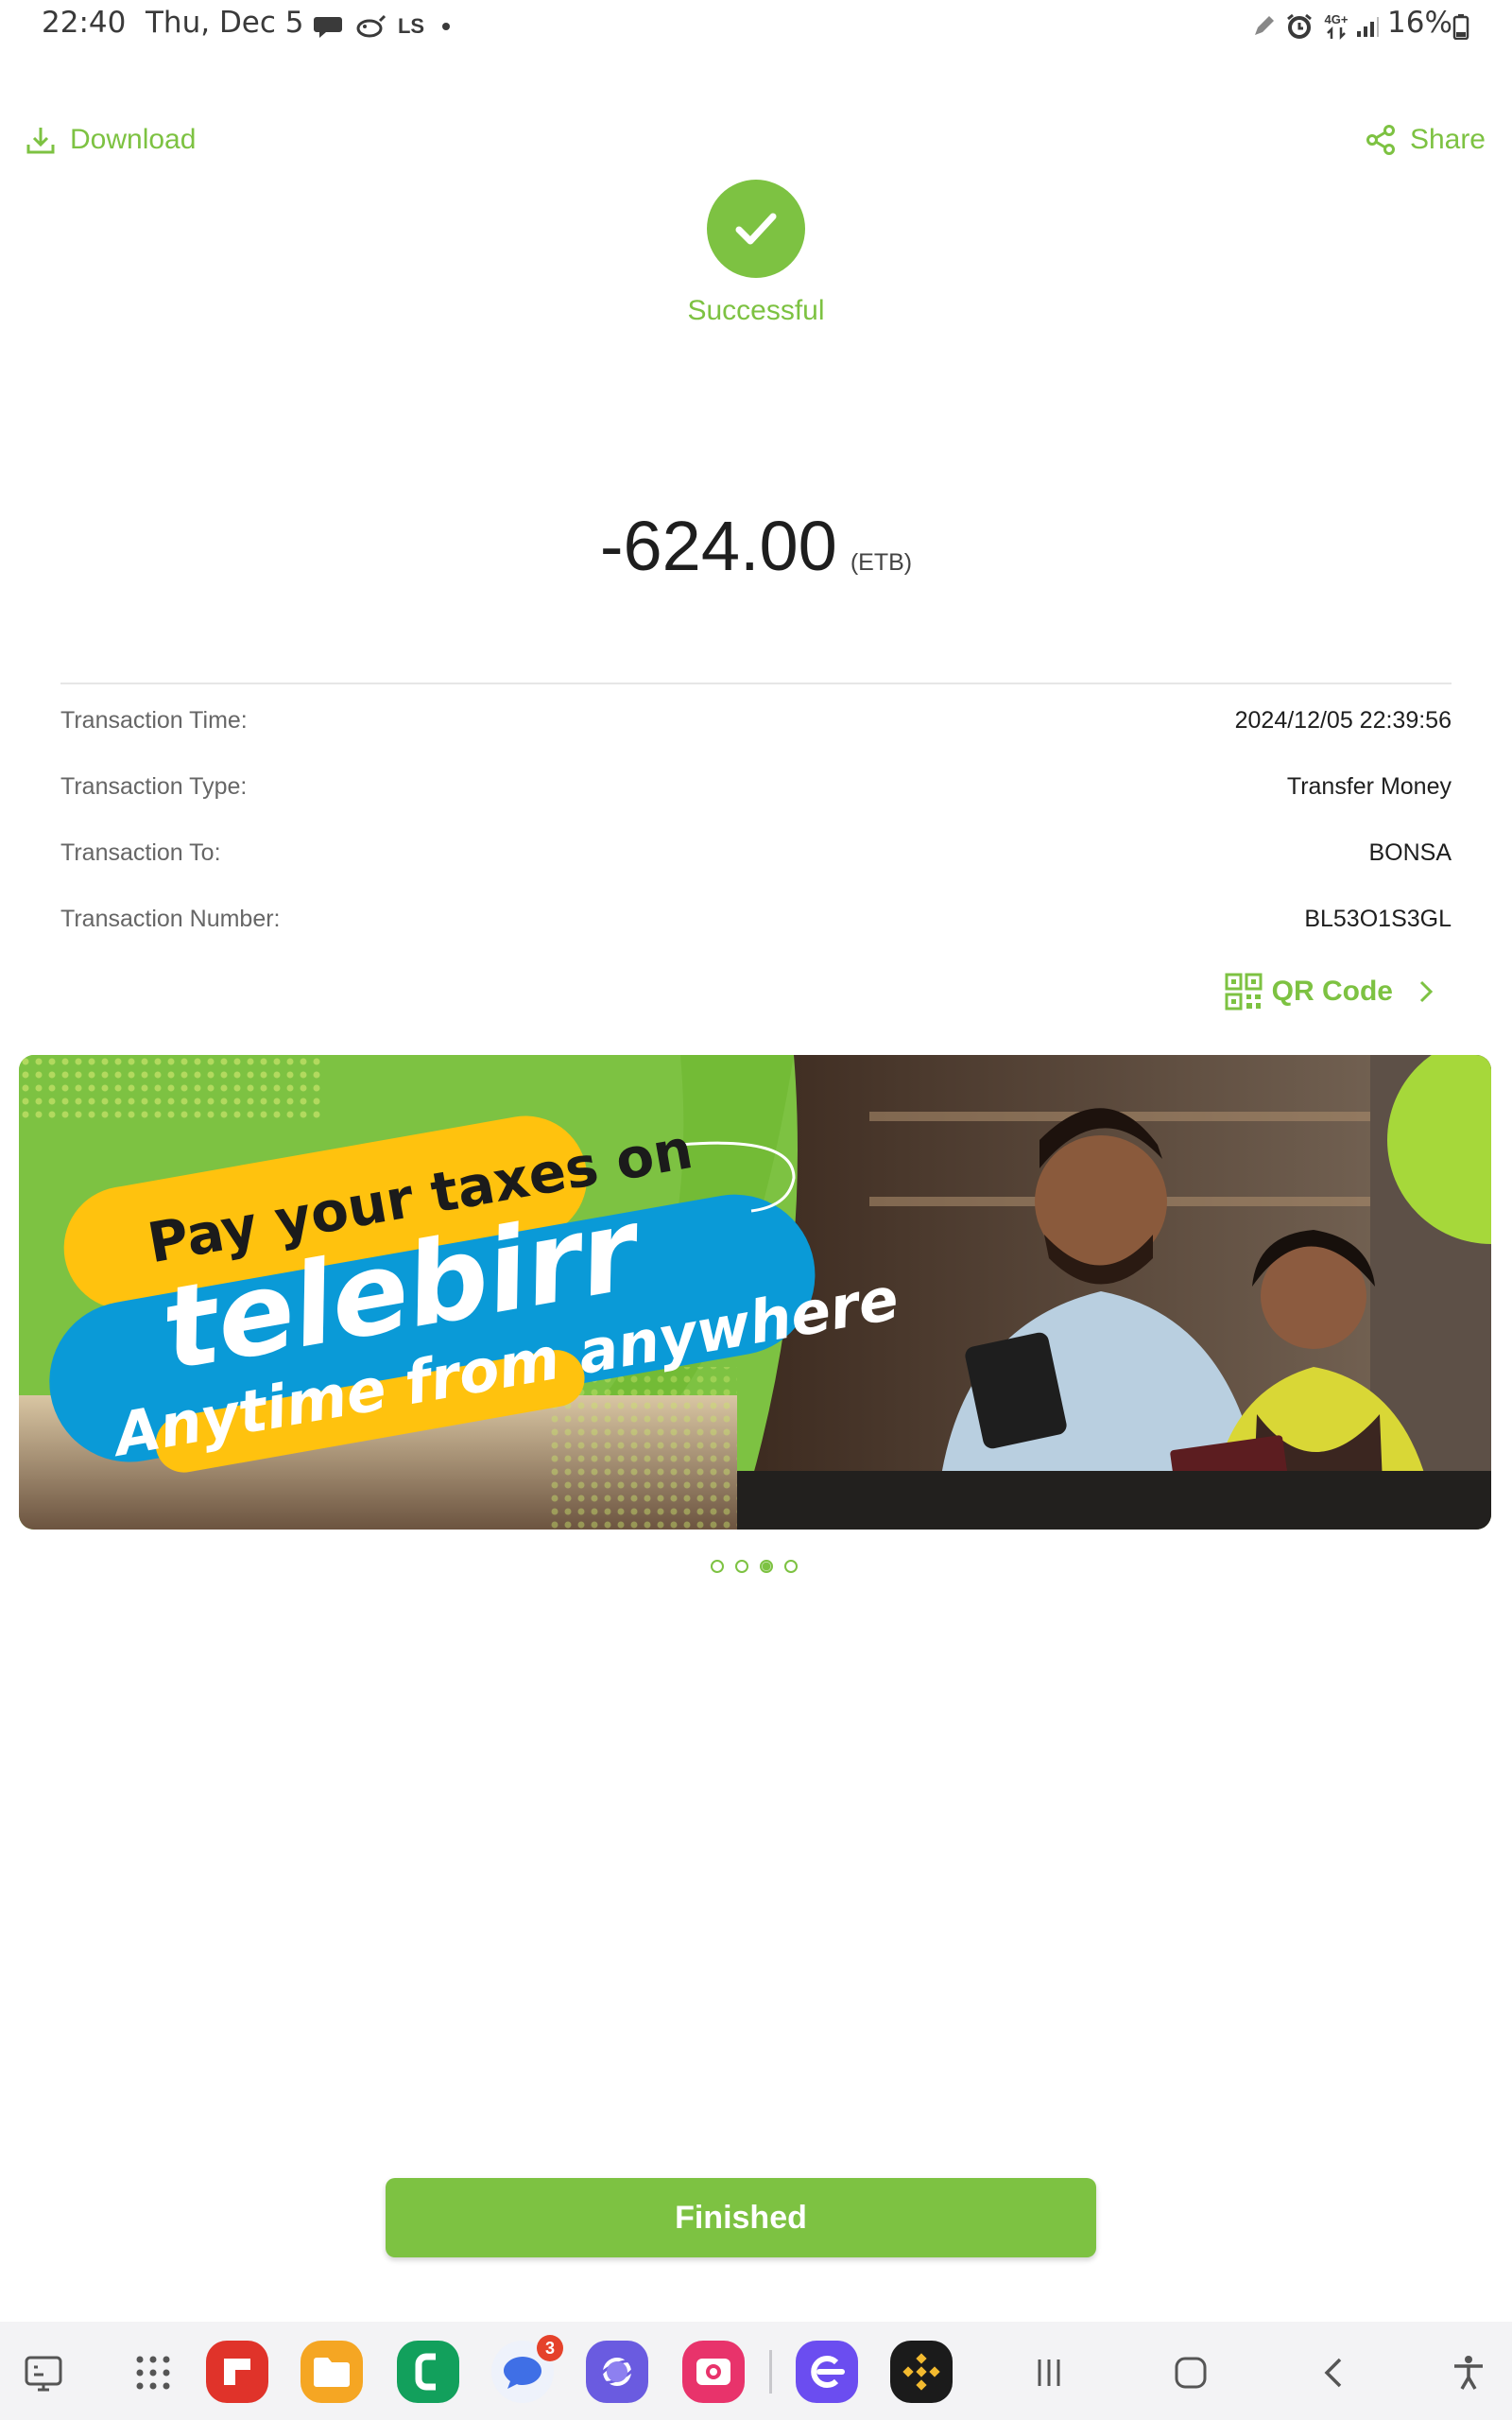 This screenshot has width=1512, height=2420. What do you see at coordinates (43, 2373) in the screenshot?
I see `taskbar-toggle-icon` at bounding box center [43, 2373].